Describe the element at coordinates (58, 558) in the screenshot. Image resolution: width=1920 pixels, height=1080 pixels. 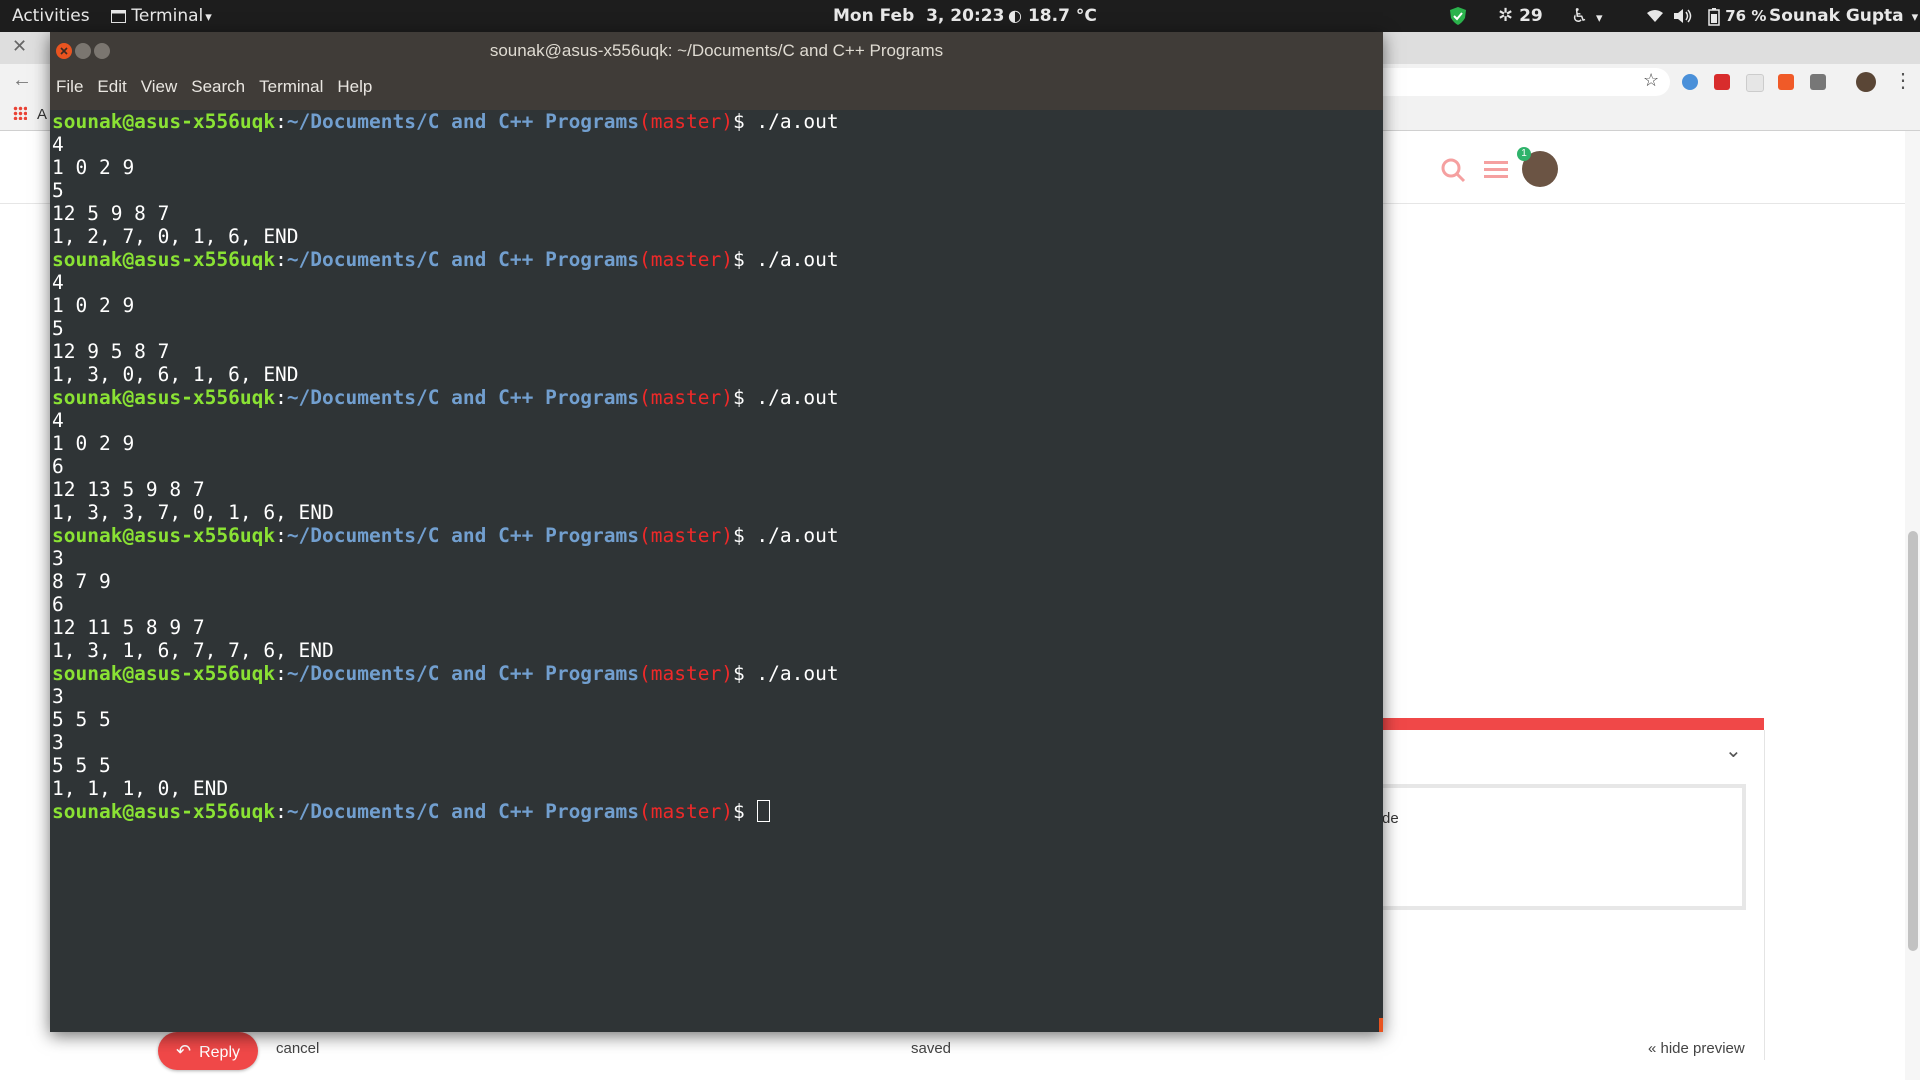
I see `output-line: 3` at that location.